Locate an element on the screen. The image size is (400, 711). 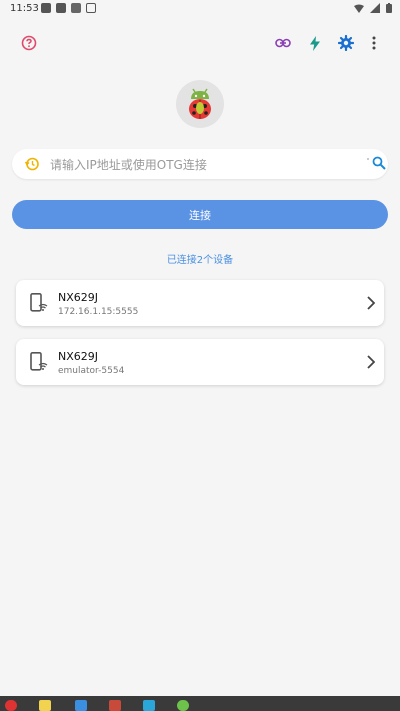
battery-icon is located at coordinates (389, 8).